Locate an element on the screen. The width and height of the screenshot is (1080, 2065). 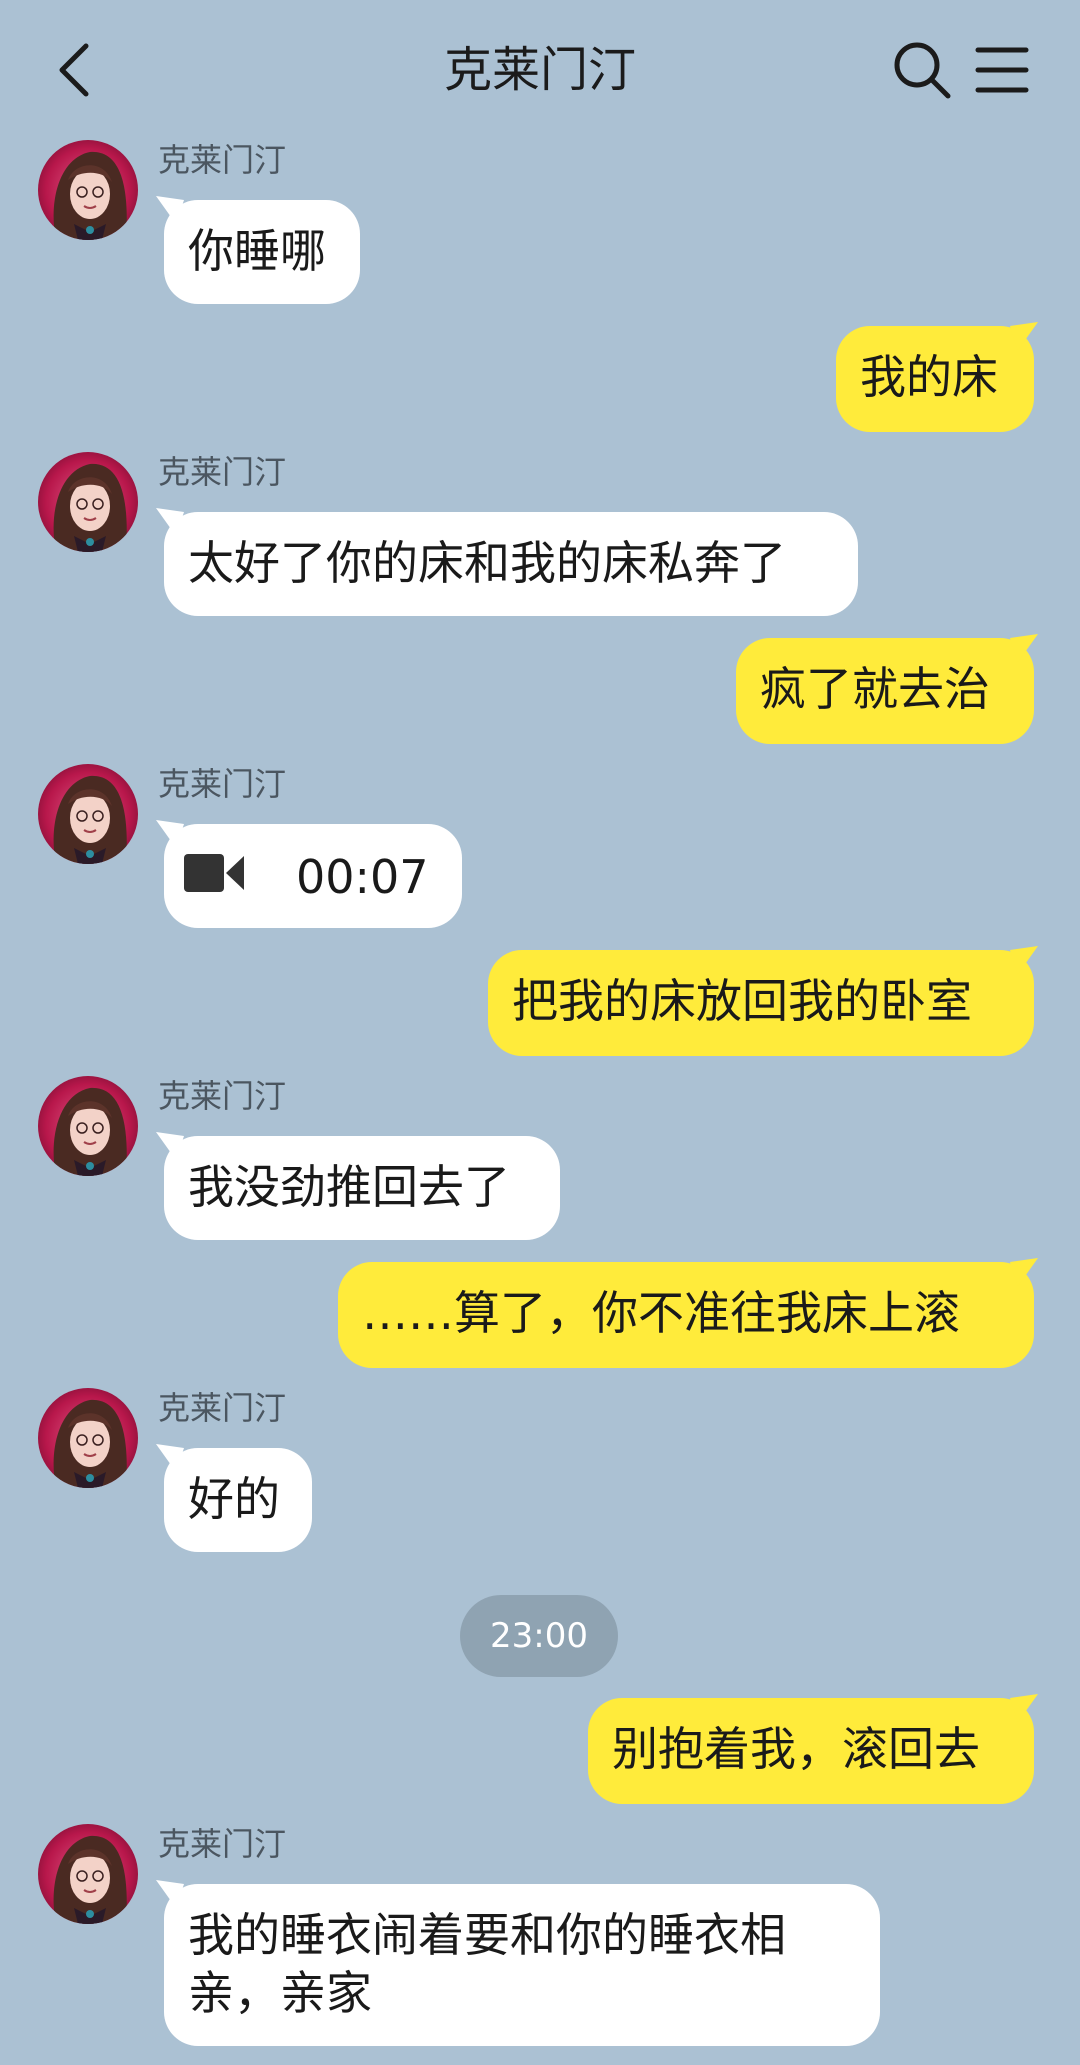
message-bubble: 太好了你的床和我的床私奔了 is located at coordinates (511, 564).